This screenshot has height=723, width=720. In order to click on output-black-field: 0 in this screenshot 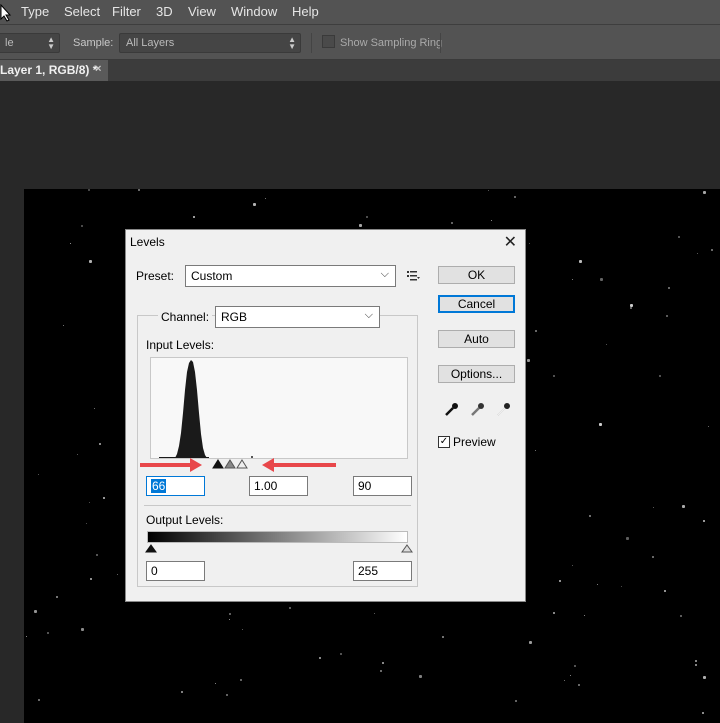, I will do `click(175, 571)`.